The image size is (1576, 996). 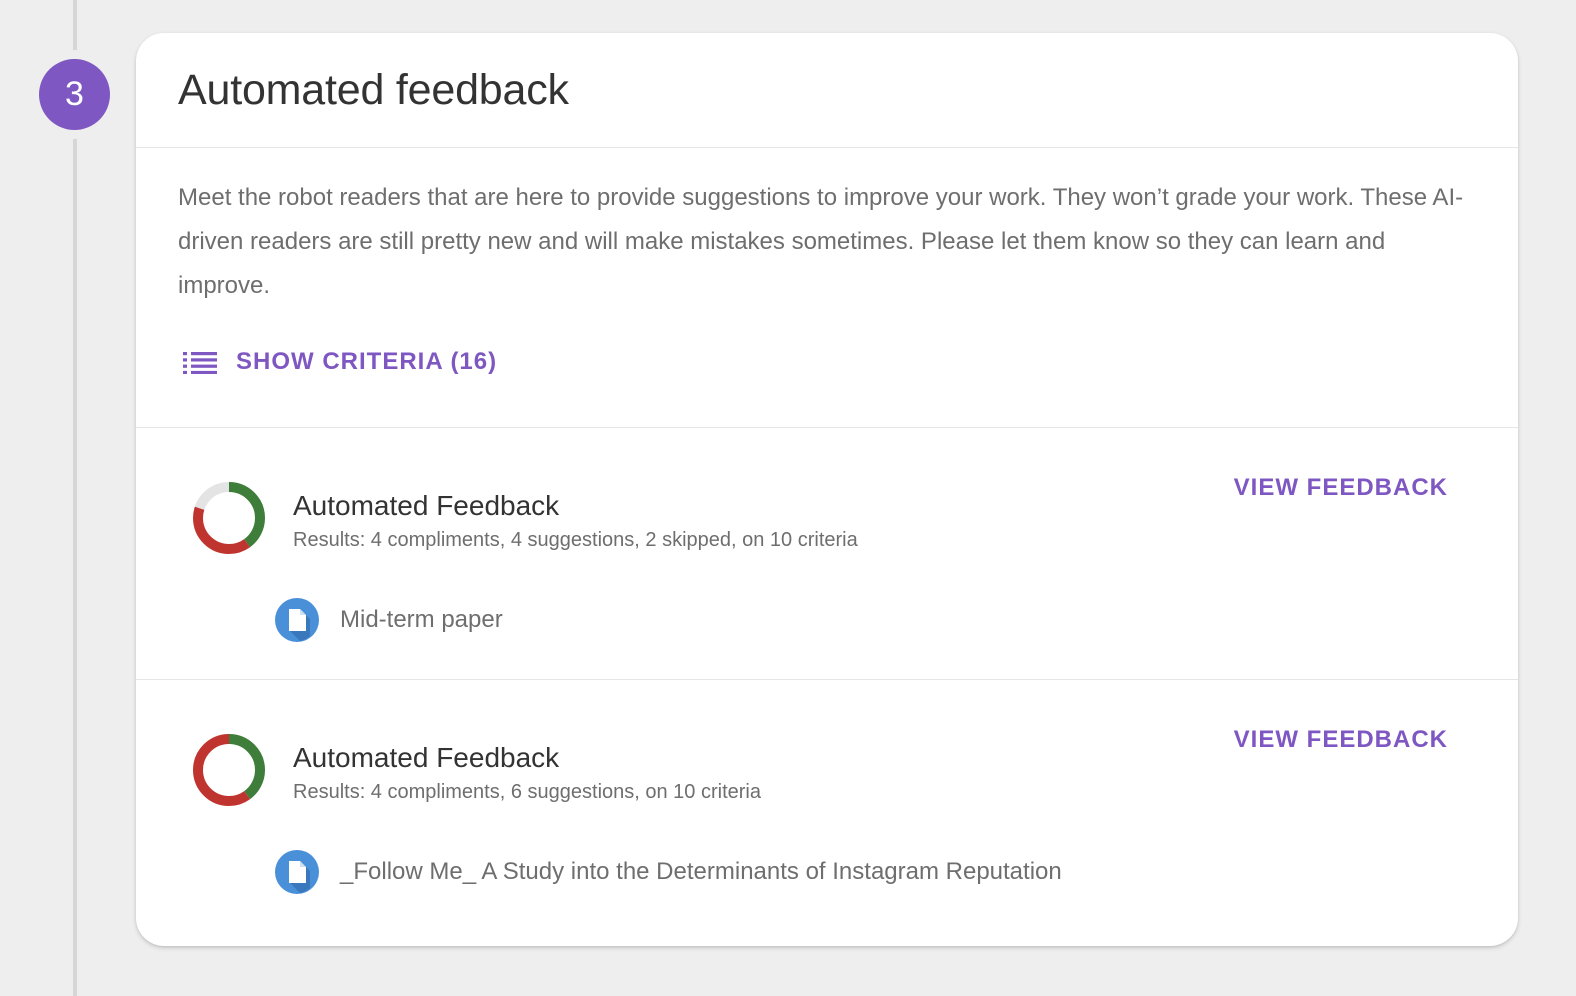 What do you see at coordinates (200, 363) in the screenshot?
I see `list-icon` at bounding box center [200, 363].